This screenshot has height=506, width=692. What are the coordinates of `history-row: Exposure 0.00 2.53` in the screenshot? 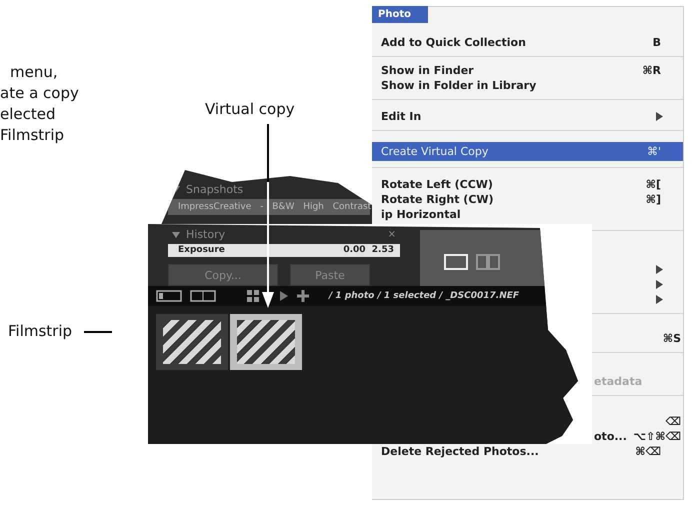 It's located at (284, 250).